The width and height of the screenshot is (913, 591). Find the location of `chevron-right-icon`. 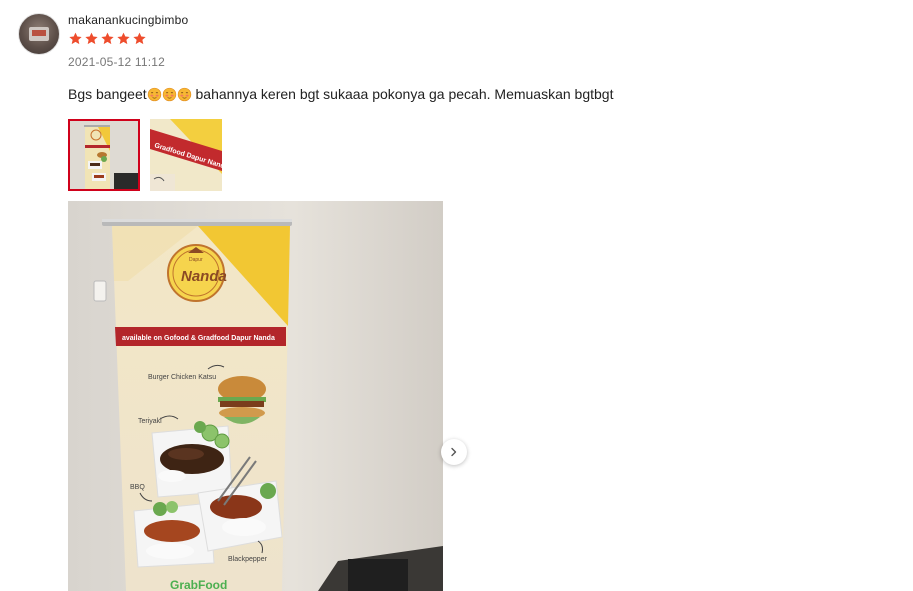

chevron-right-icon is located at coordinates (454, 452).